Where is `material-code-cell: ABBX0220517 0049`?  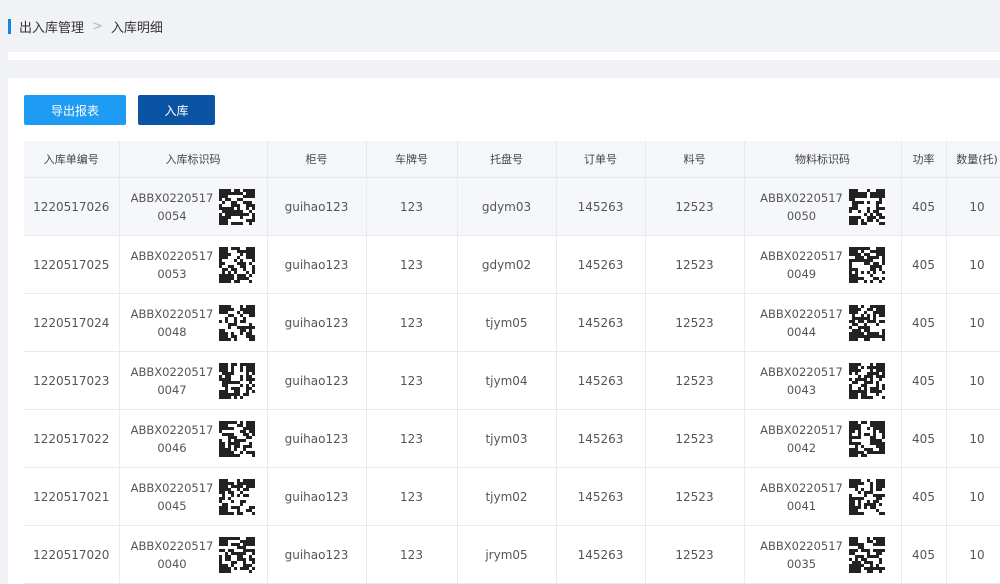 material-code-cell: ABBX0220517 0049 is located at coordinates (823, 264).